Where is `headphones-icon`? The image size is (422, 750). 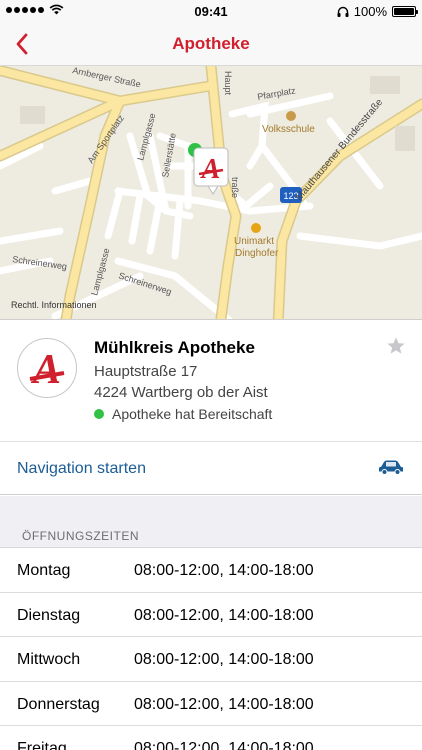 headphones-icon is located at coordinates (343, 11).